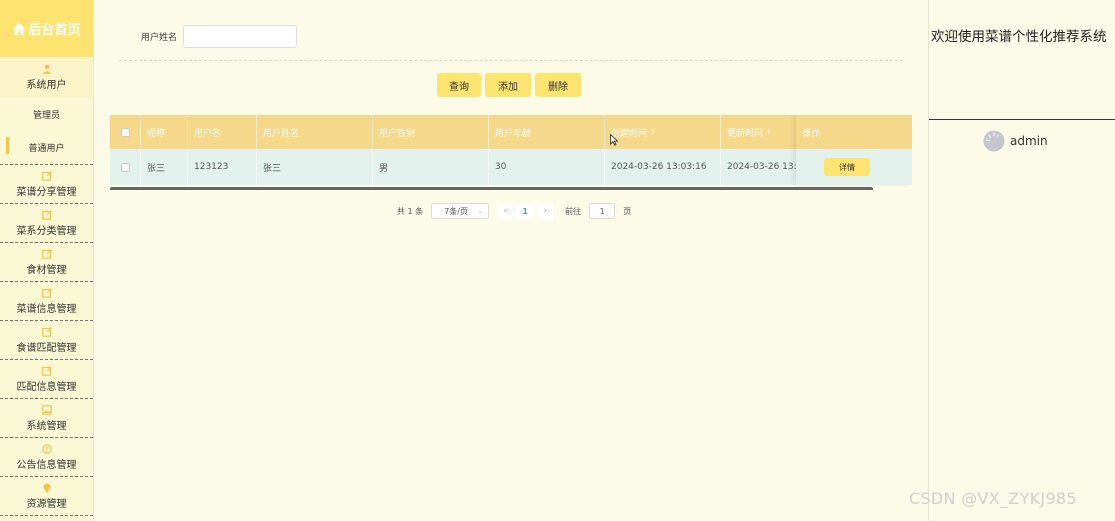  What do you see at coordinates (46, 409) in the screenshot?
I see `image-icon` at bounding box center [46, 409].